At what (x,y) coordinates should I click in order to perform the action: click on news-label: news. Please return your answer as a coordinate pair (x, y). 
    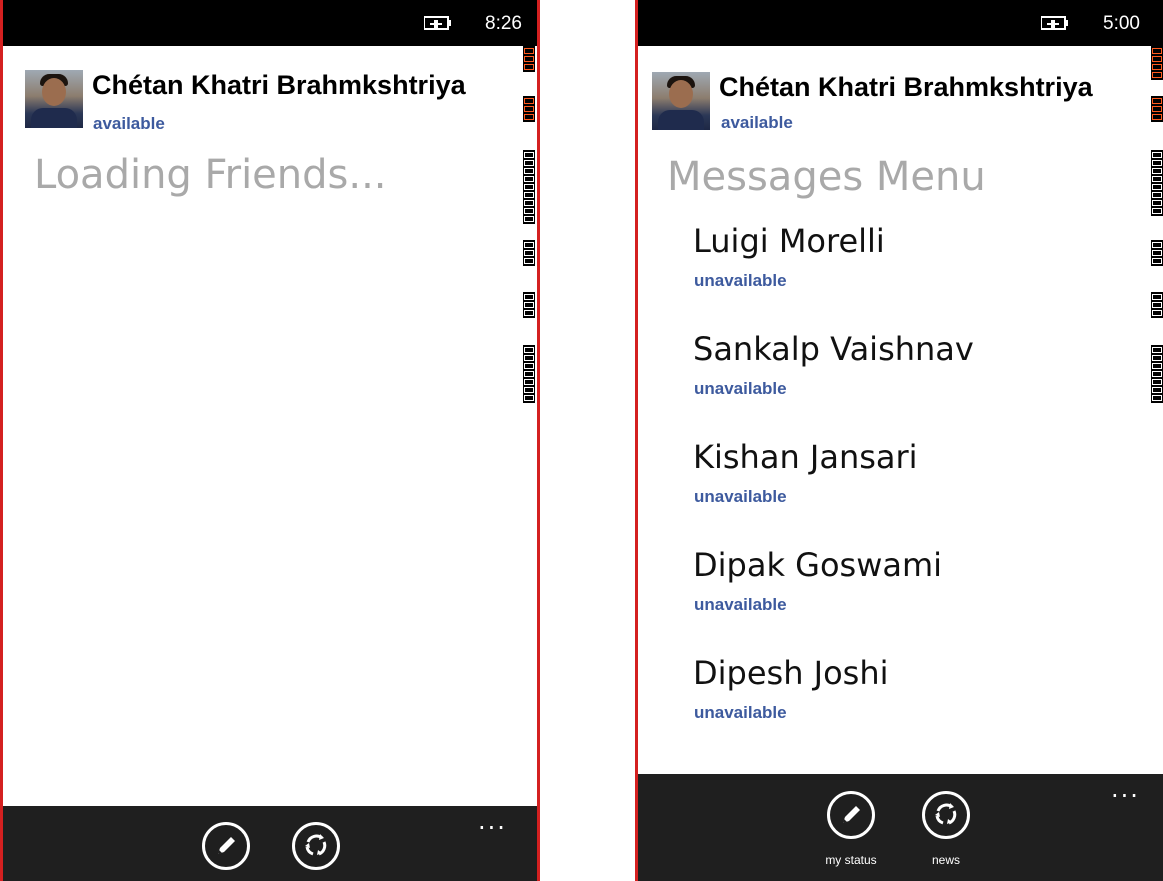
    Looking at the image, I should click on (945, 860).